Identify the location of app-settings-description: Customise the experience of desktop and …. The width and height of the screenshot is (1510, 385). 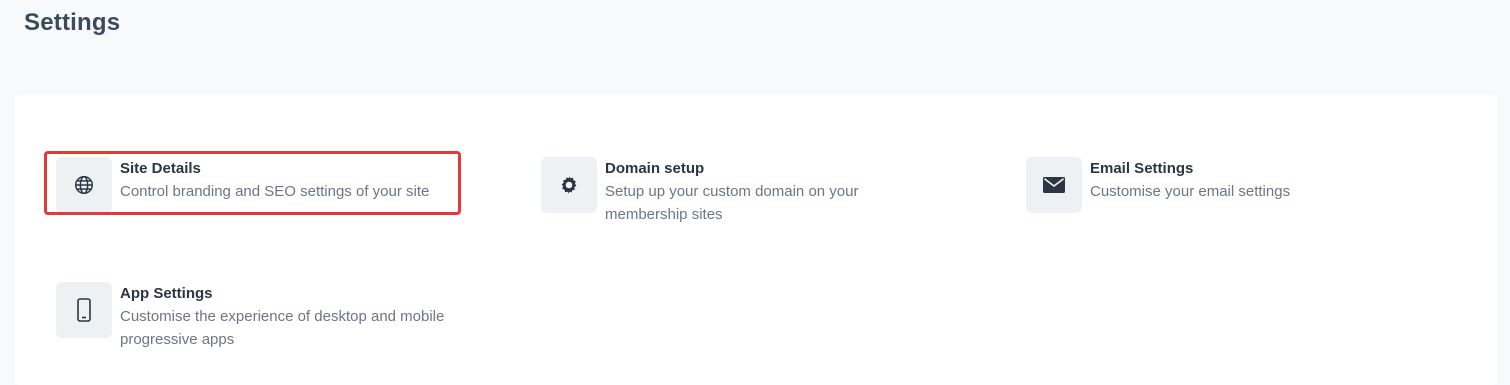
(282, 328).